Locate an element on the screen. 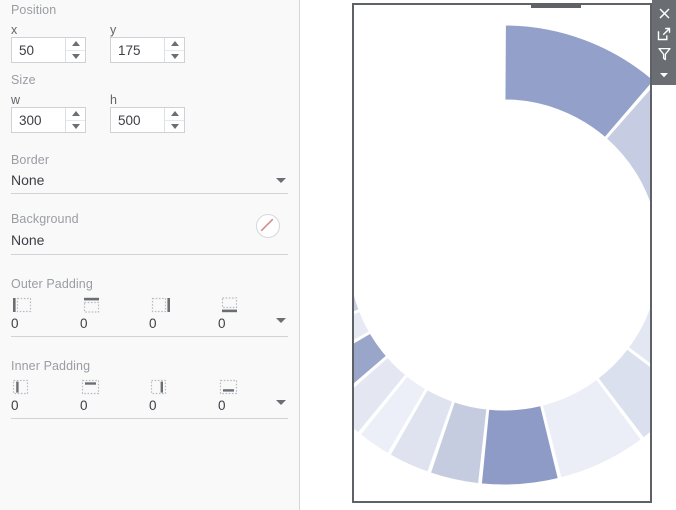  position-y-increment is located at coordinates (174, 44).